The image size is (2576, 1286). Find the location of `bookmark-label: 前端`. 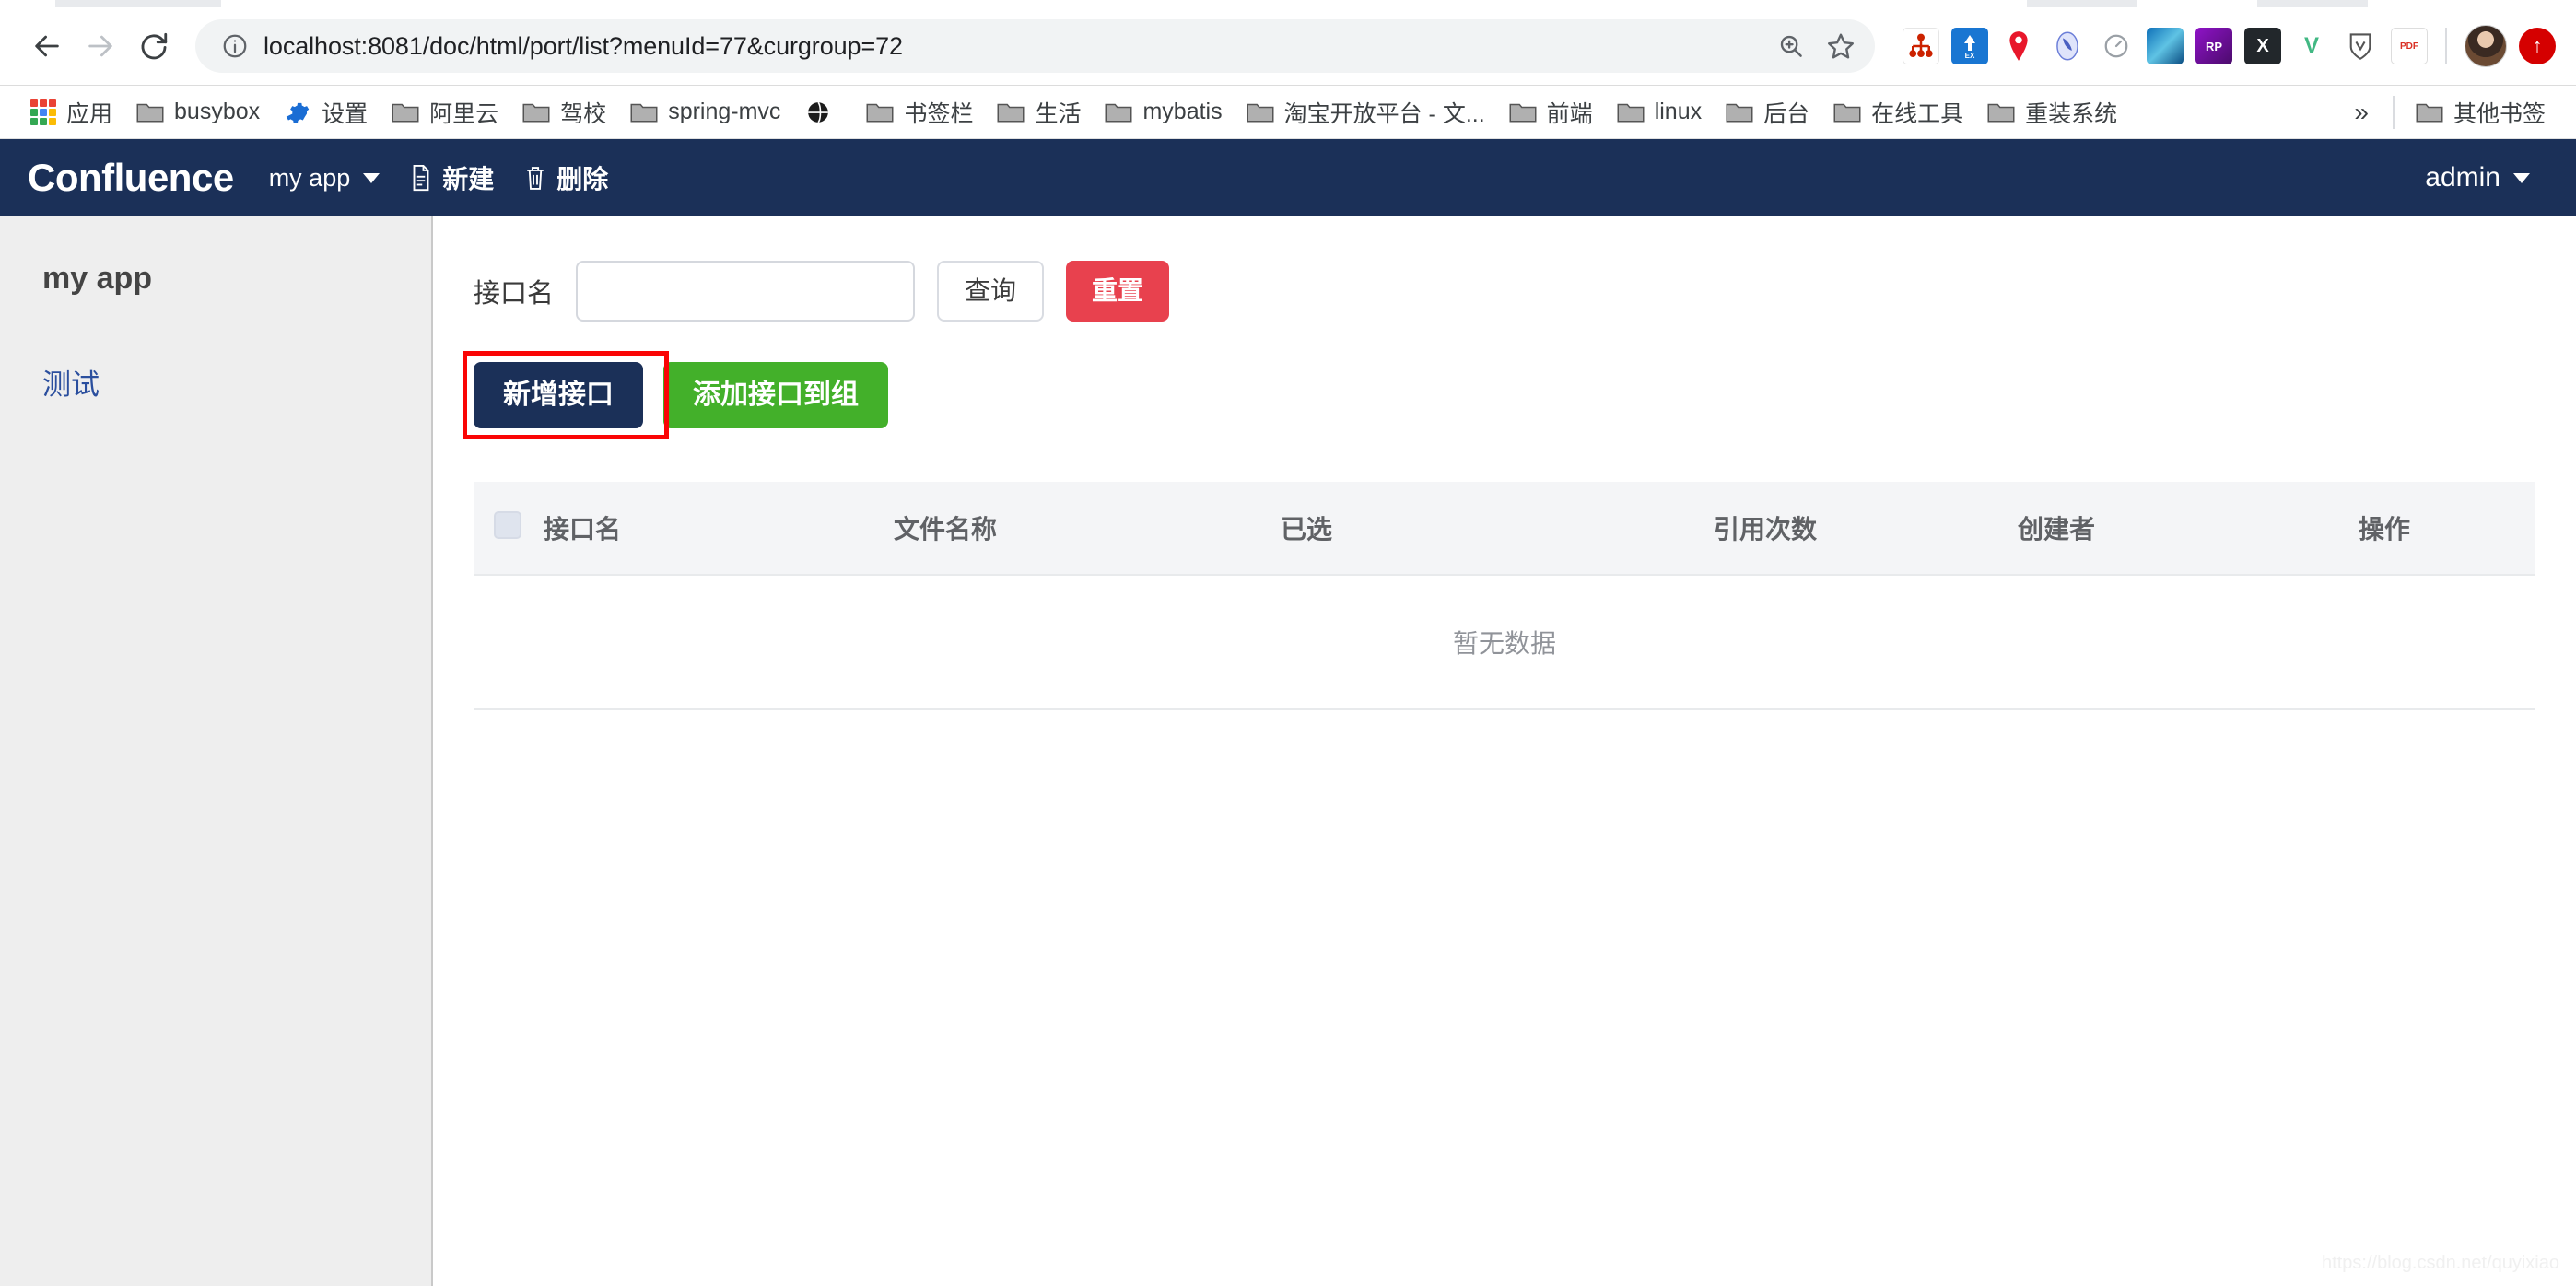

bookmark-label: 前端 is located at coordinates (1569, 114).